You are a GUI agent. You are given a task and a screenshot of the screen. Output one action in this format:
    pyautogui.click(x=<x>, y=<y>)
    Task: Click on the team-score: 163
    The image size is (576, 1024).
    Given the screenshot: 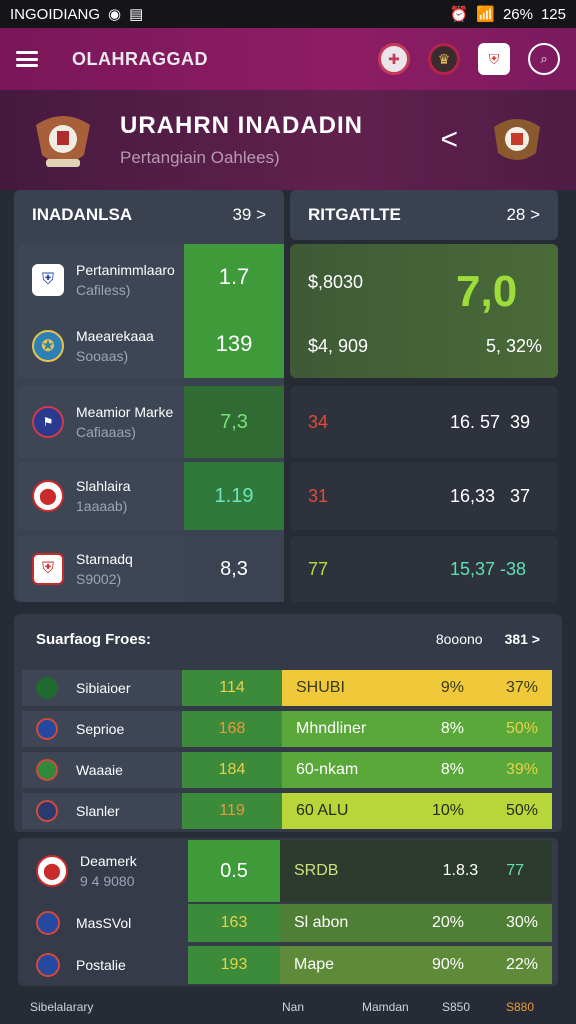 What is the action you would take?
    pyautogui.click(x=234, y=923)
    